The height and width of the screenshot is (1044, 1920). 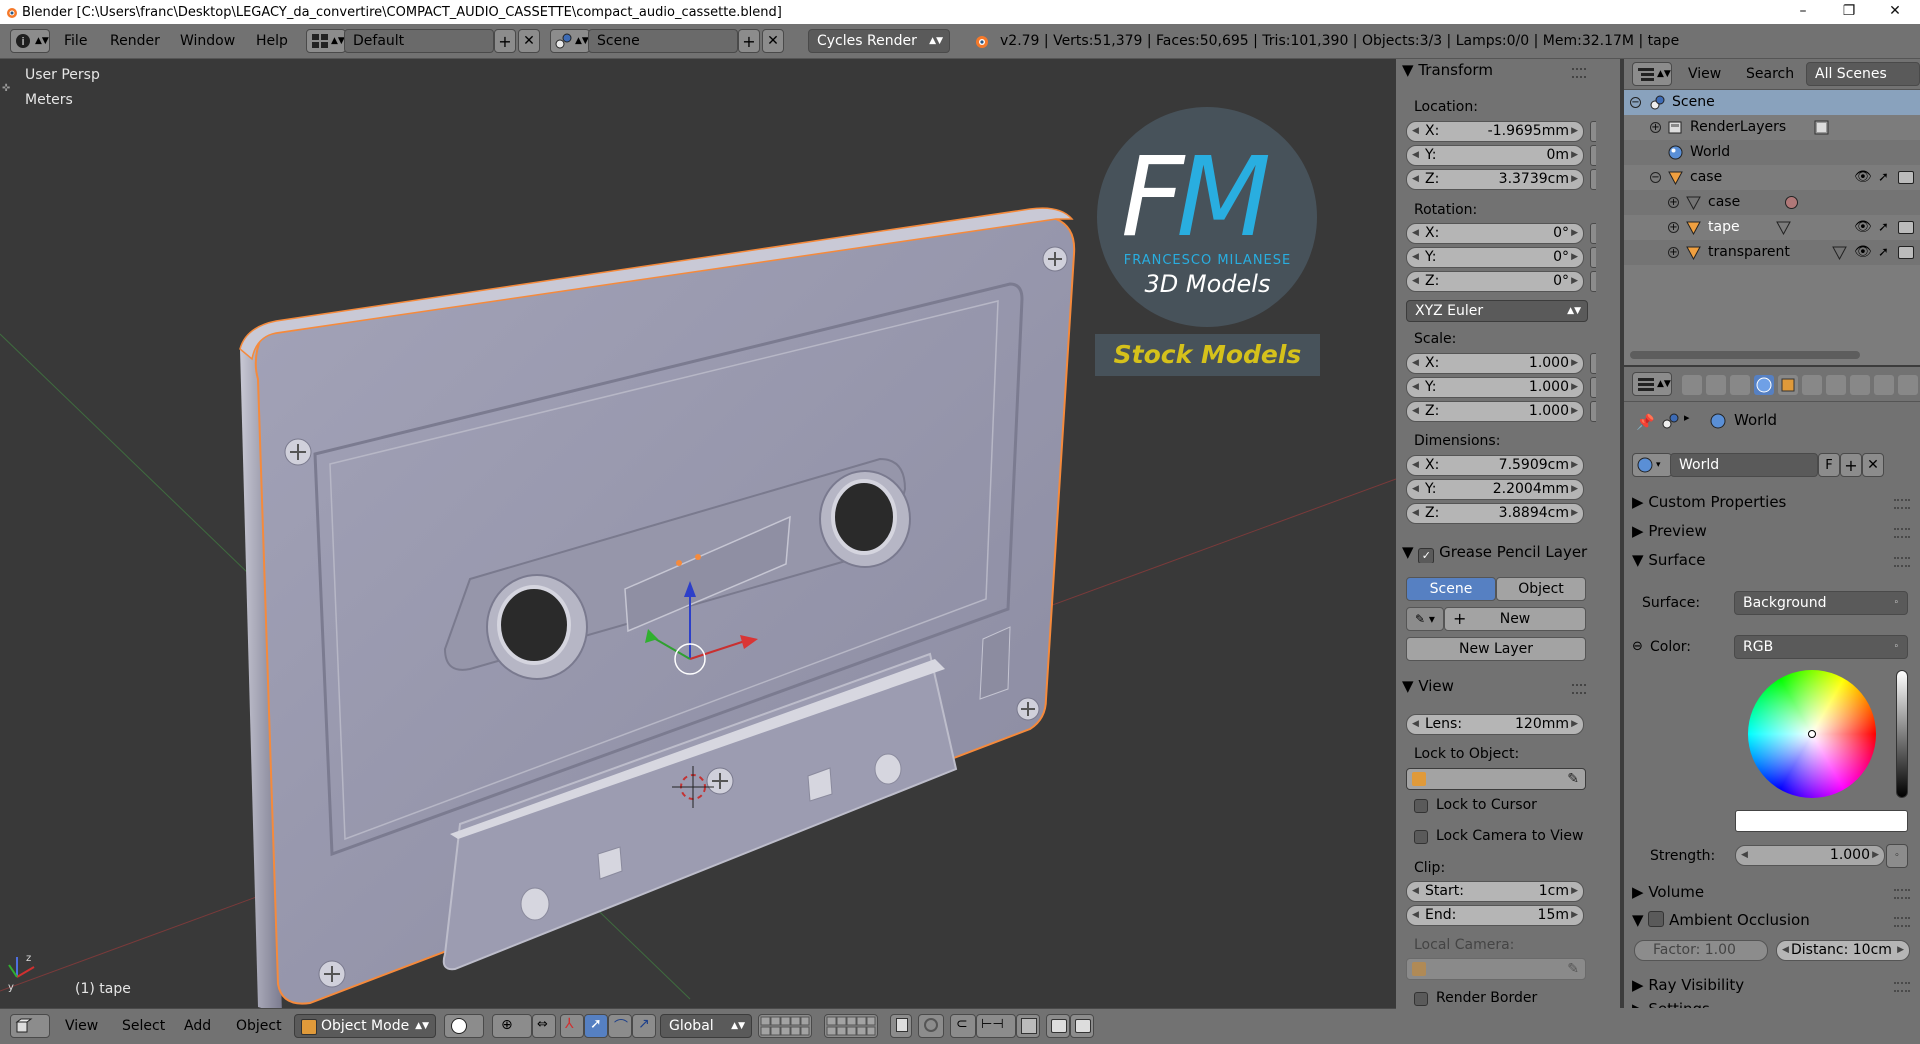 I want to click on tree-row-case-mesh: + case, so click(x=1772, y=202).